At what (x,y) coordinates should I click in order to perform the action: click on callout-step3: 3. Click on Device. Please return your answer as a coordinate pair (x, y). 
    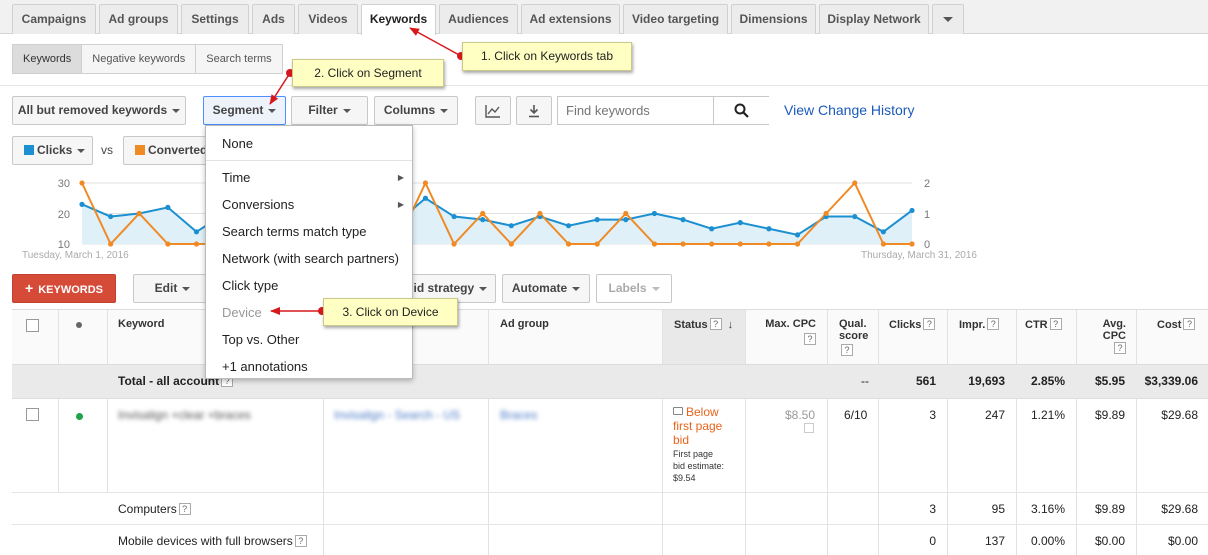
    Looking at the image, I should click on (390, 312).